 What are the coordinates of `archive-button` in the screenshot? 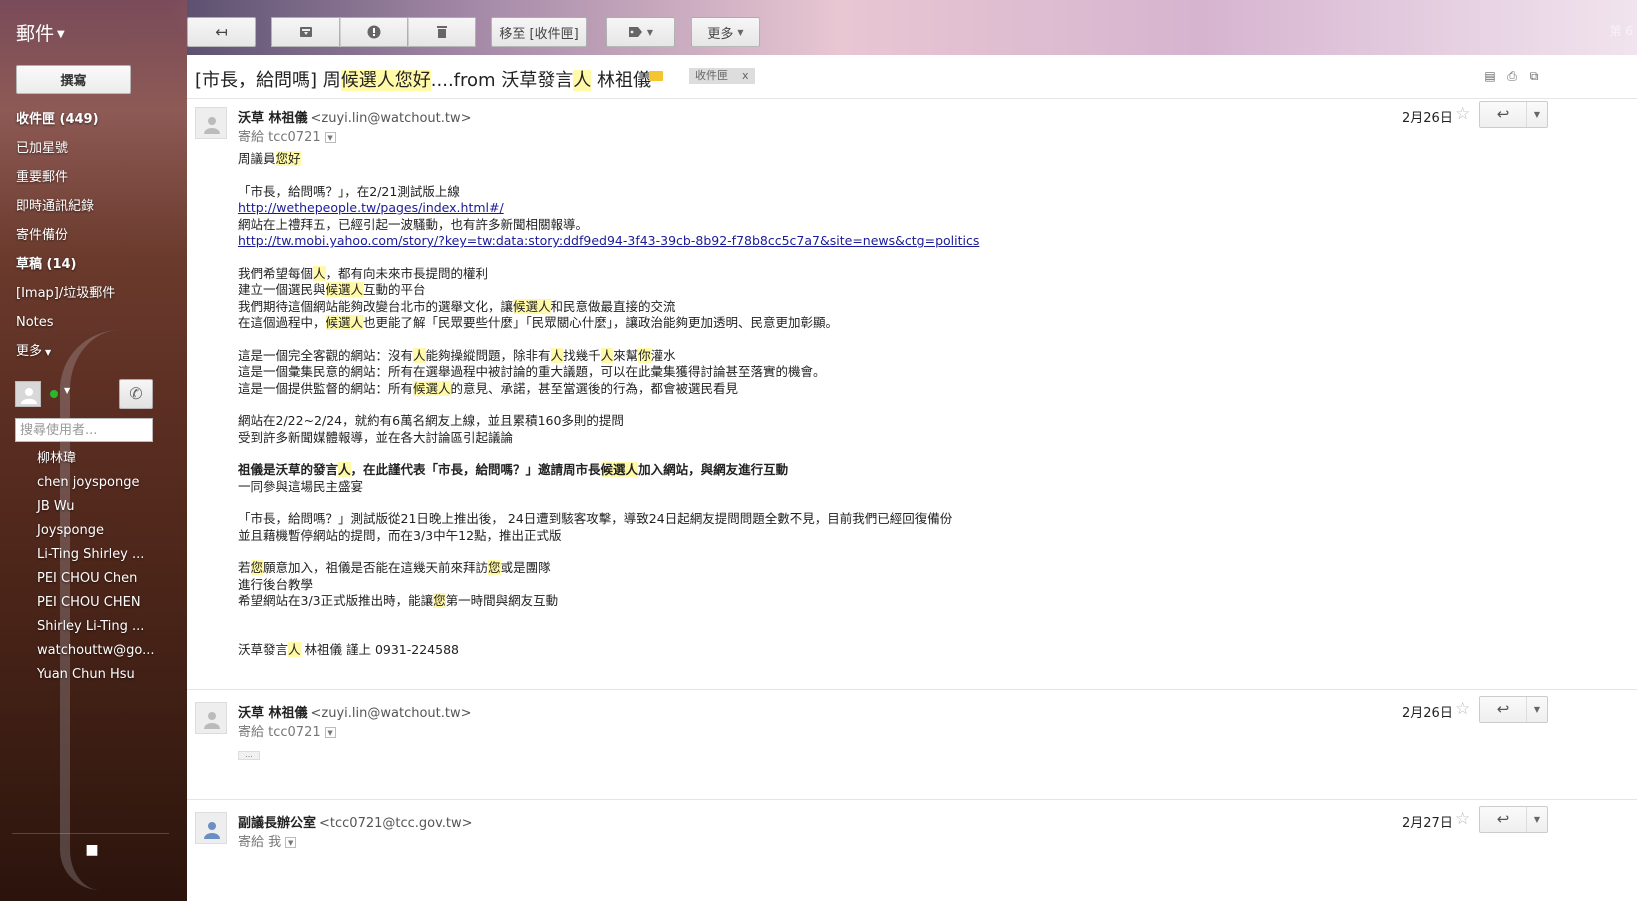 It's located at (305, 32).